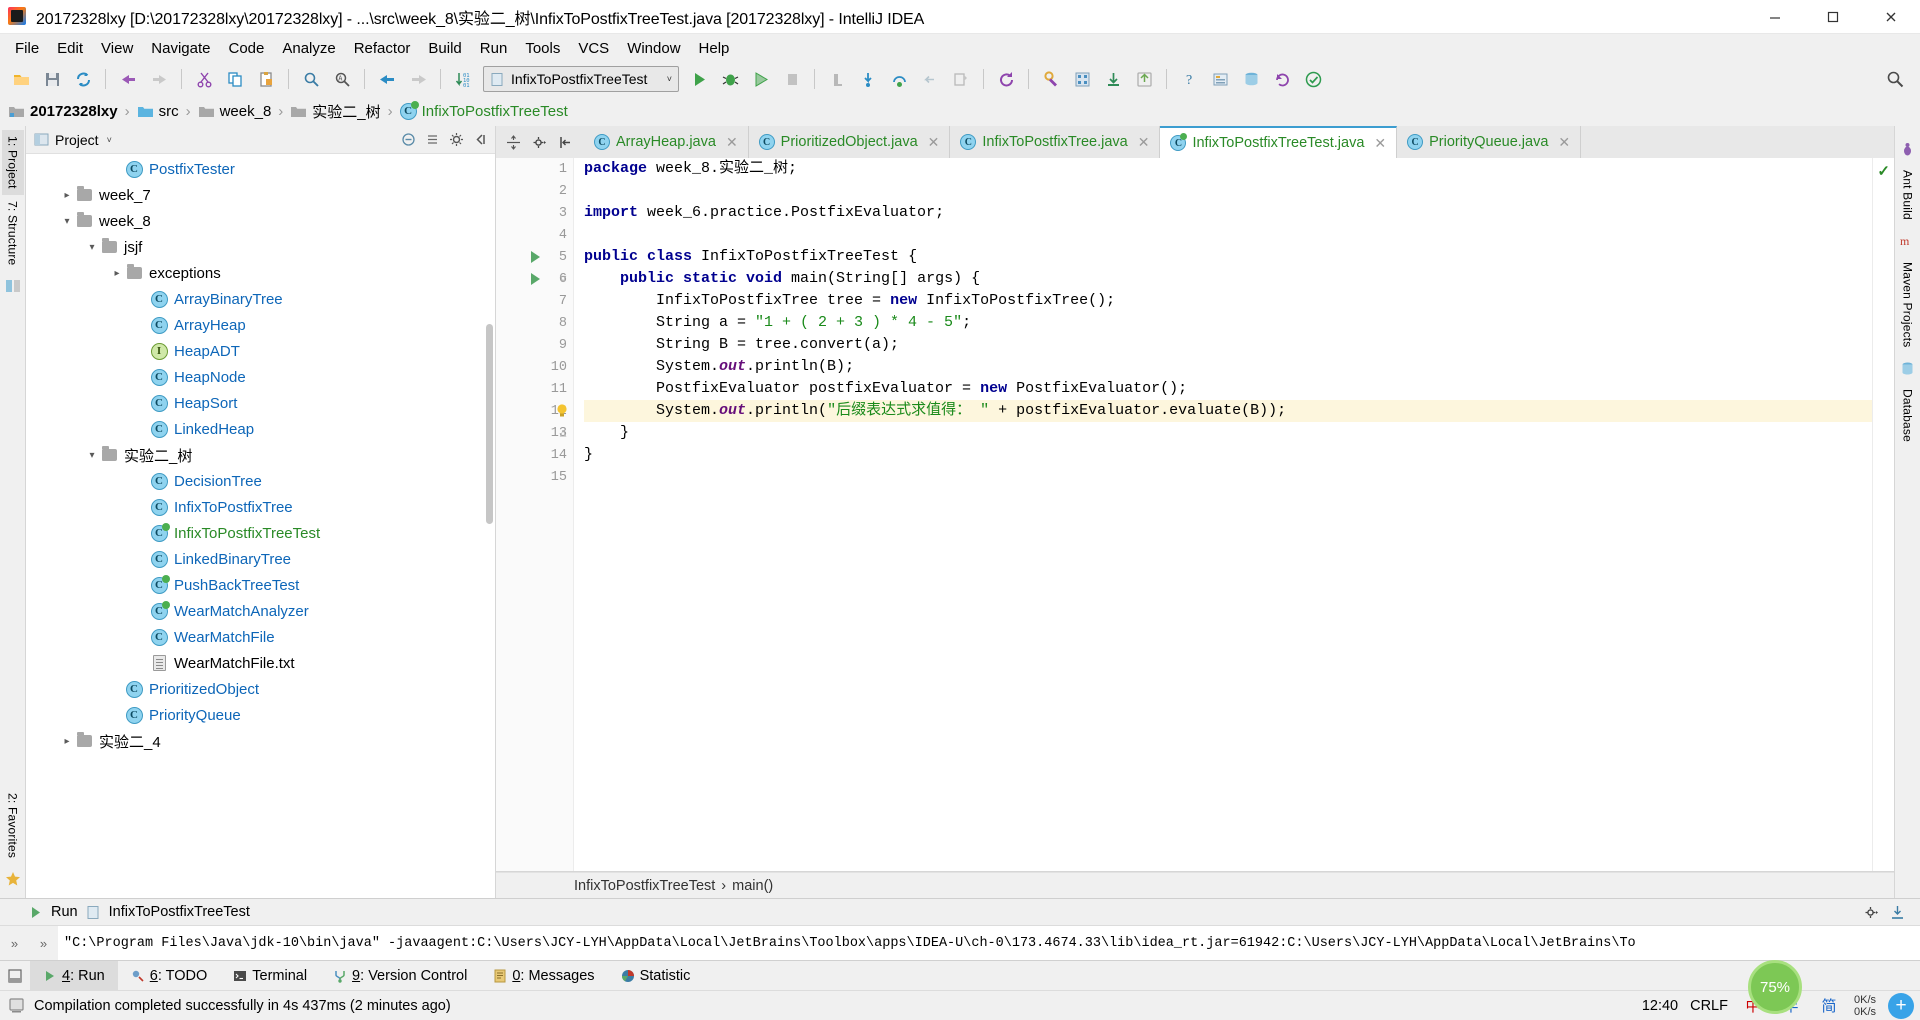 Image resolution: width=1920 pixels, height=1020 pixels. What do you see at coordinates (260, 637) in the screenshot?
I see `tree-node: C WearMatchFile` at bounding box center [260, 637].